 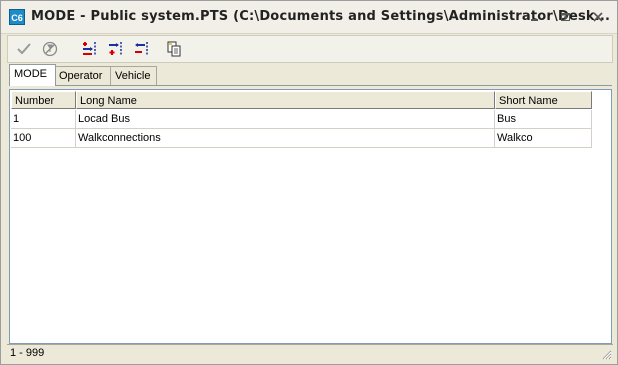 I want to click on copy-icon, so click(x=174, y=49).